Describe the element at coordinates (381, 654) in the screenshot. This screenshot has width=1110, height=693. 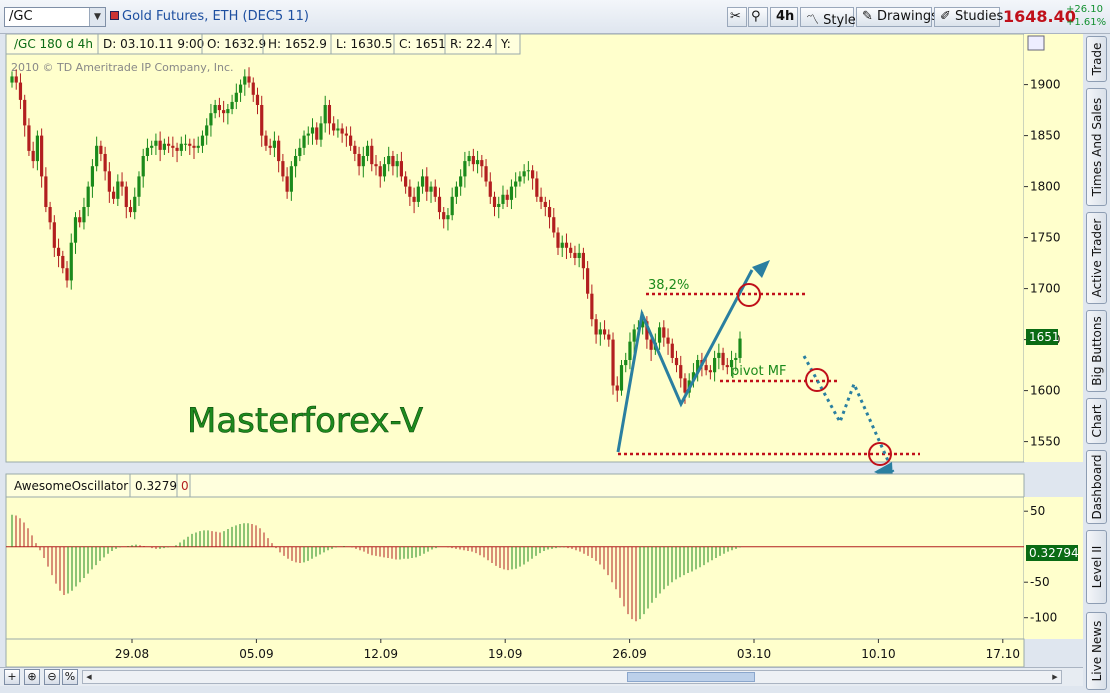
I see `time-tick-label: 12.09` at that location.